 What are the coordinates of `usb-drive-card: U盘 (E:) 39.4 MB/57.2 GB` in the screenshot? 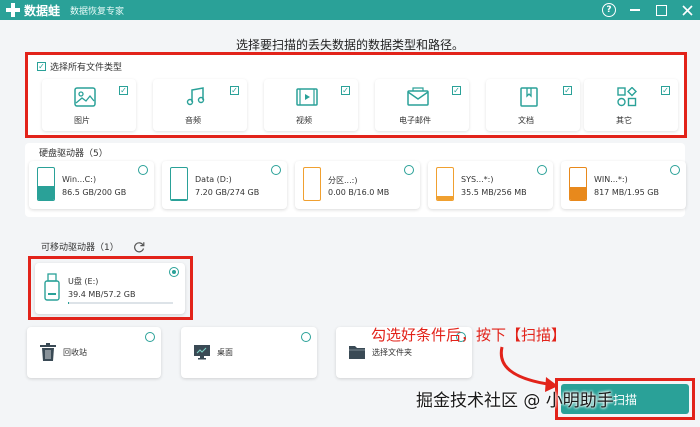 It's located at (110, 288).